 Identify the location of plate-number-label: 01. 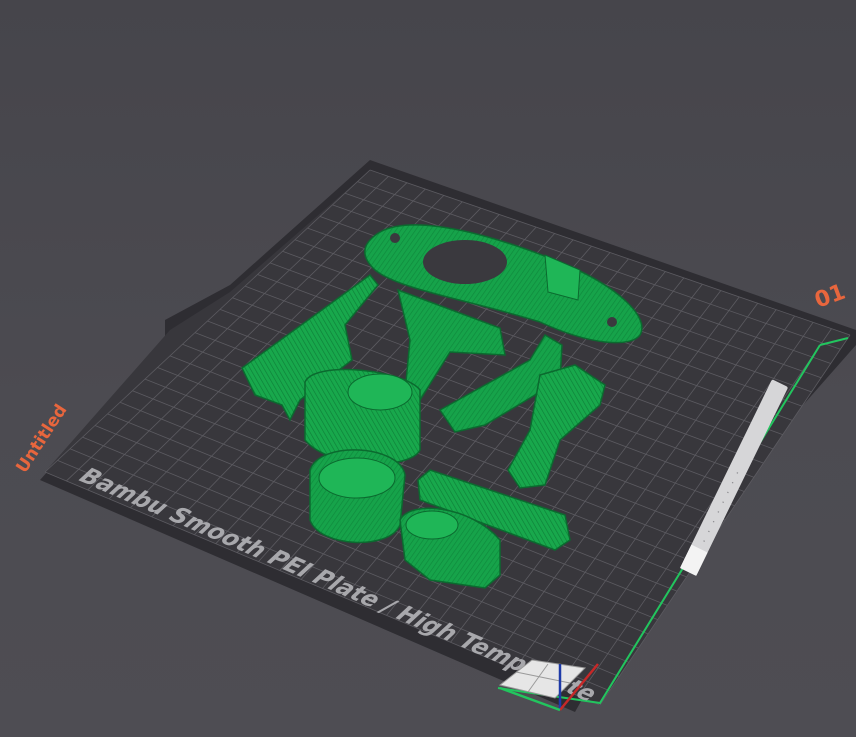
(830, 297).